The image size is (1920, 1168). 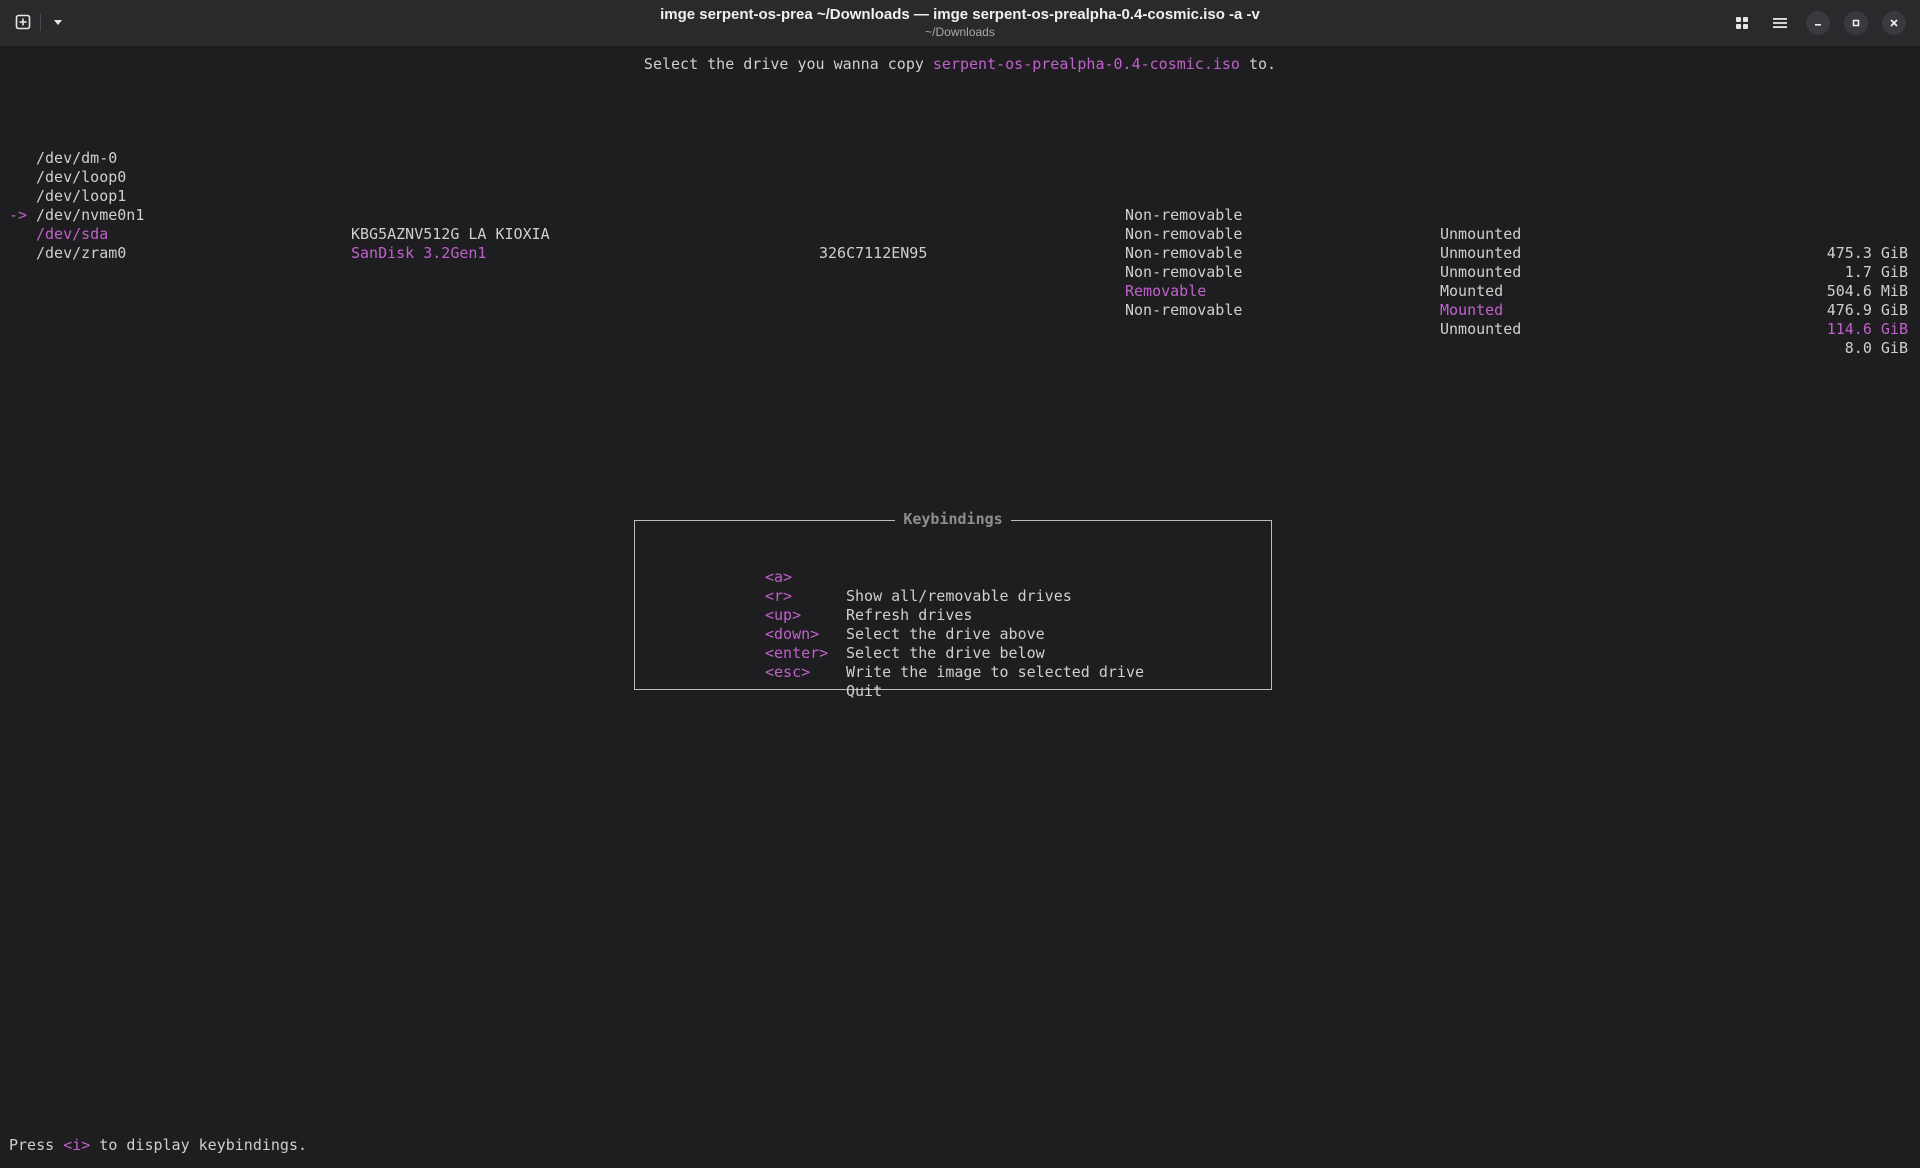 I want to click on hamburger-menu-icon, so click(x=1780, y=23).